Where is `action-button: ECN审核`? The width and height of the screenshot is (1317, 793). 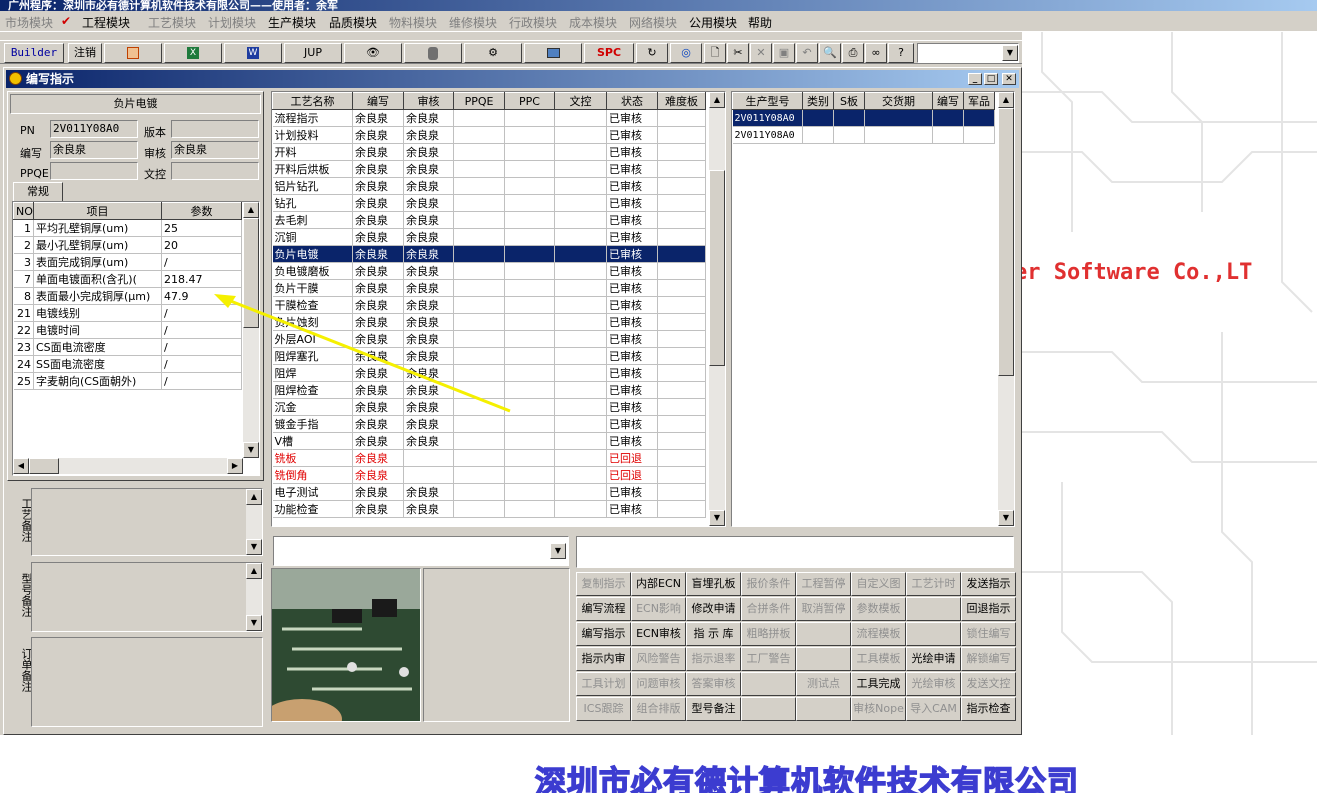
action-button: ECN审核 is located at coordinates (658, 634).